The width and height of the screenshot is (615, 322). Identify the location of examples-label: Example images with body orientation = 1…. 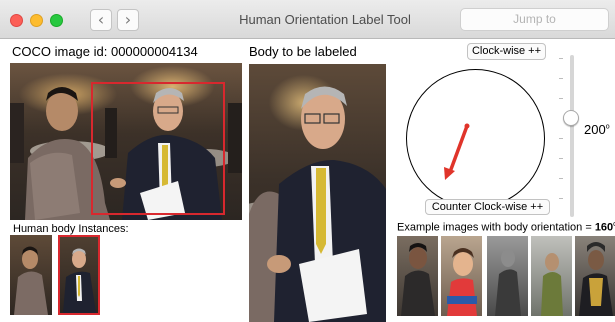
(506, 227).